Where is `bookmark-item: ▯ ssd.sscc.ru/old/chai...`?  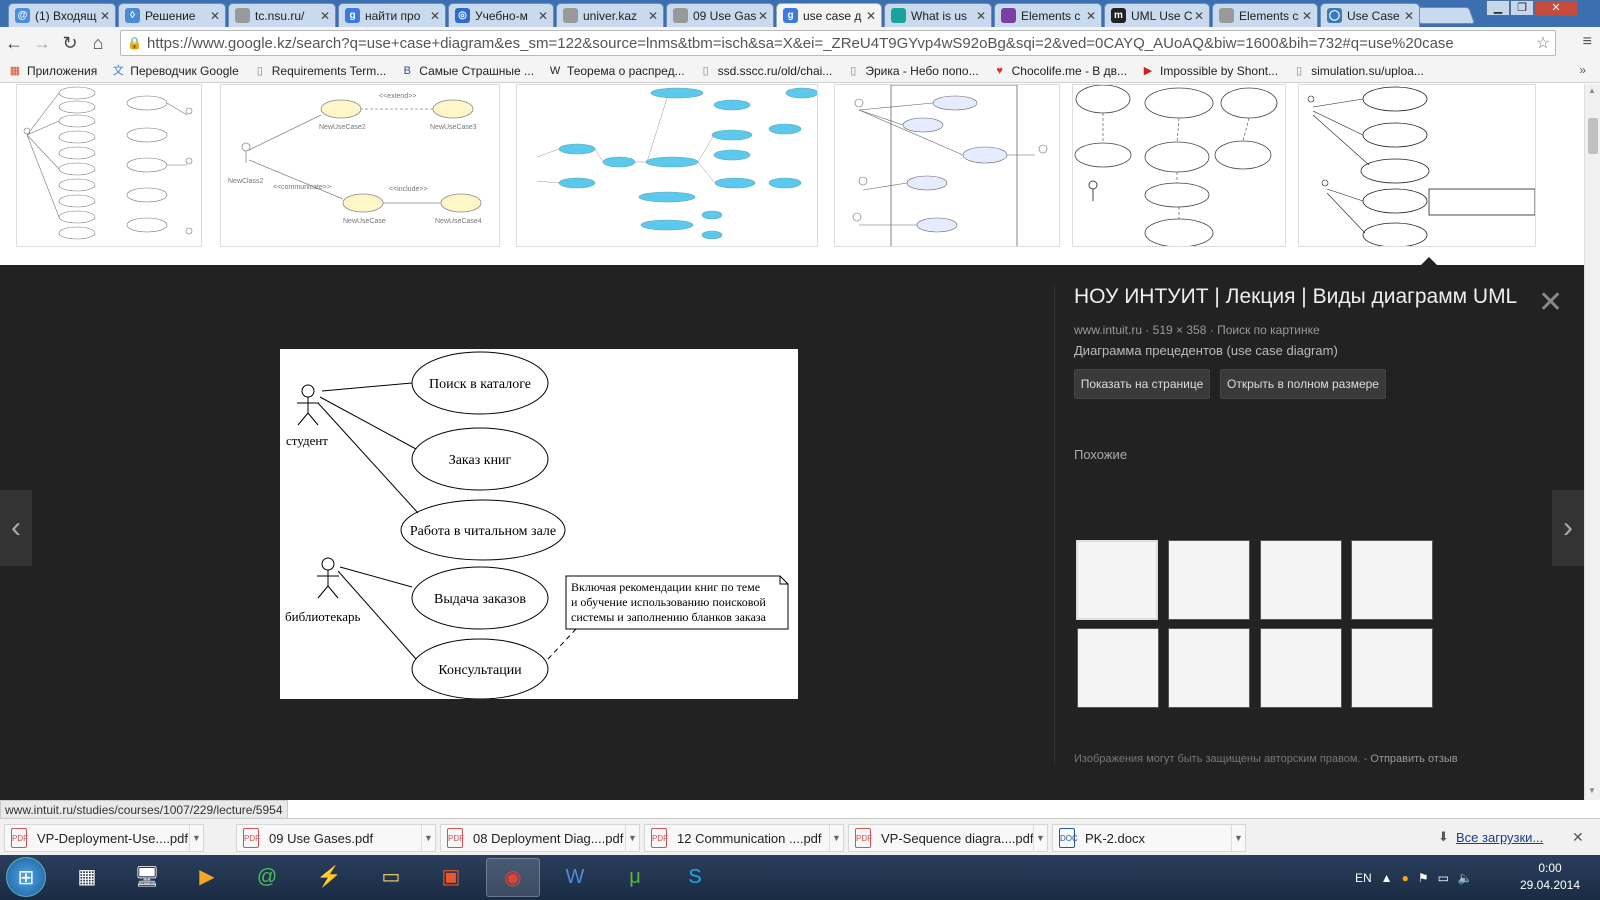 bookmark-item: ▯ ssd.sscc.ru/old/chai... is located at coordinates (766, 71).